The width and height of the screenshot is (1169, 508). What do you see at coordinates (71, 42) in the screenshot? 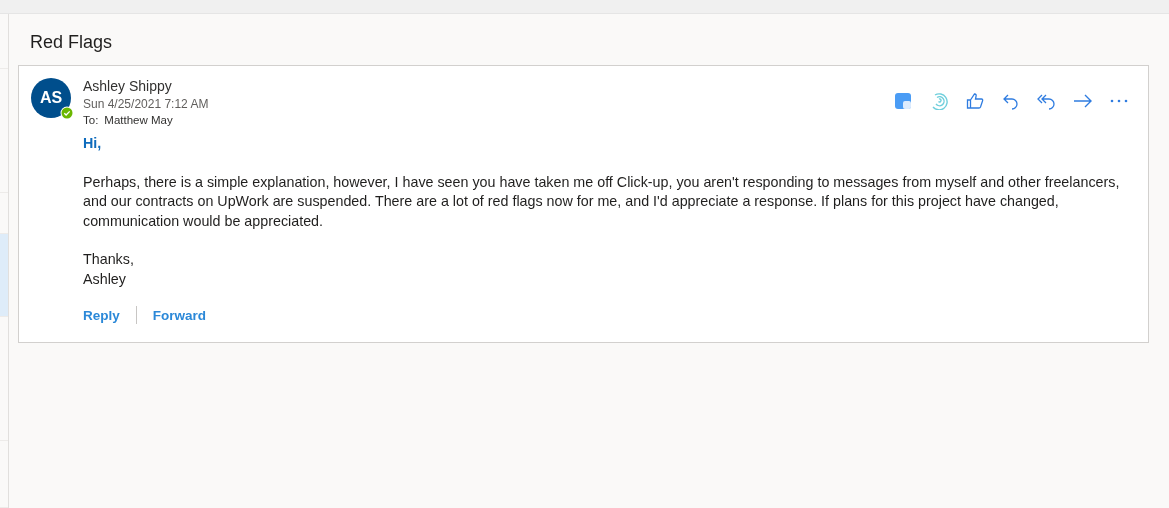
I see `subject-heading: Red Flags` at bounding box center [71, 42].